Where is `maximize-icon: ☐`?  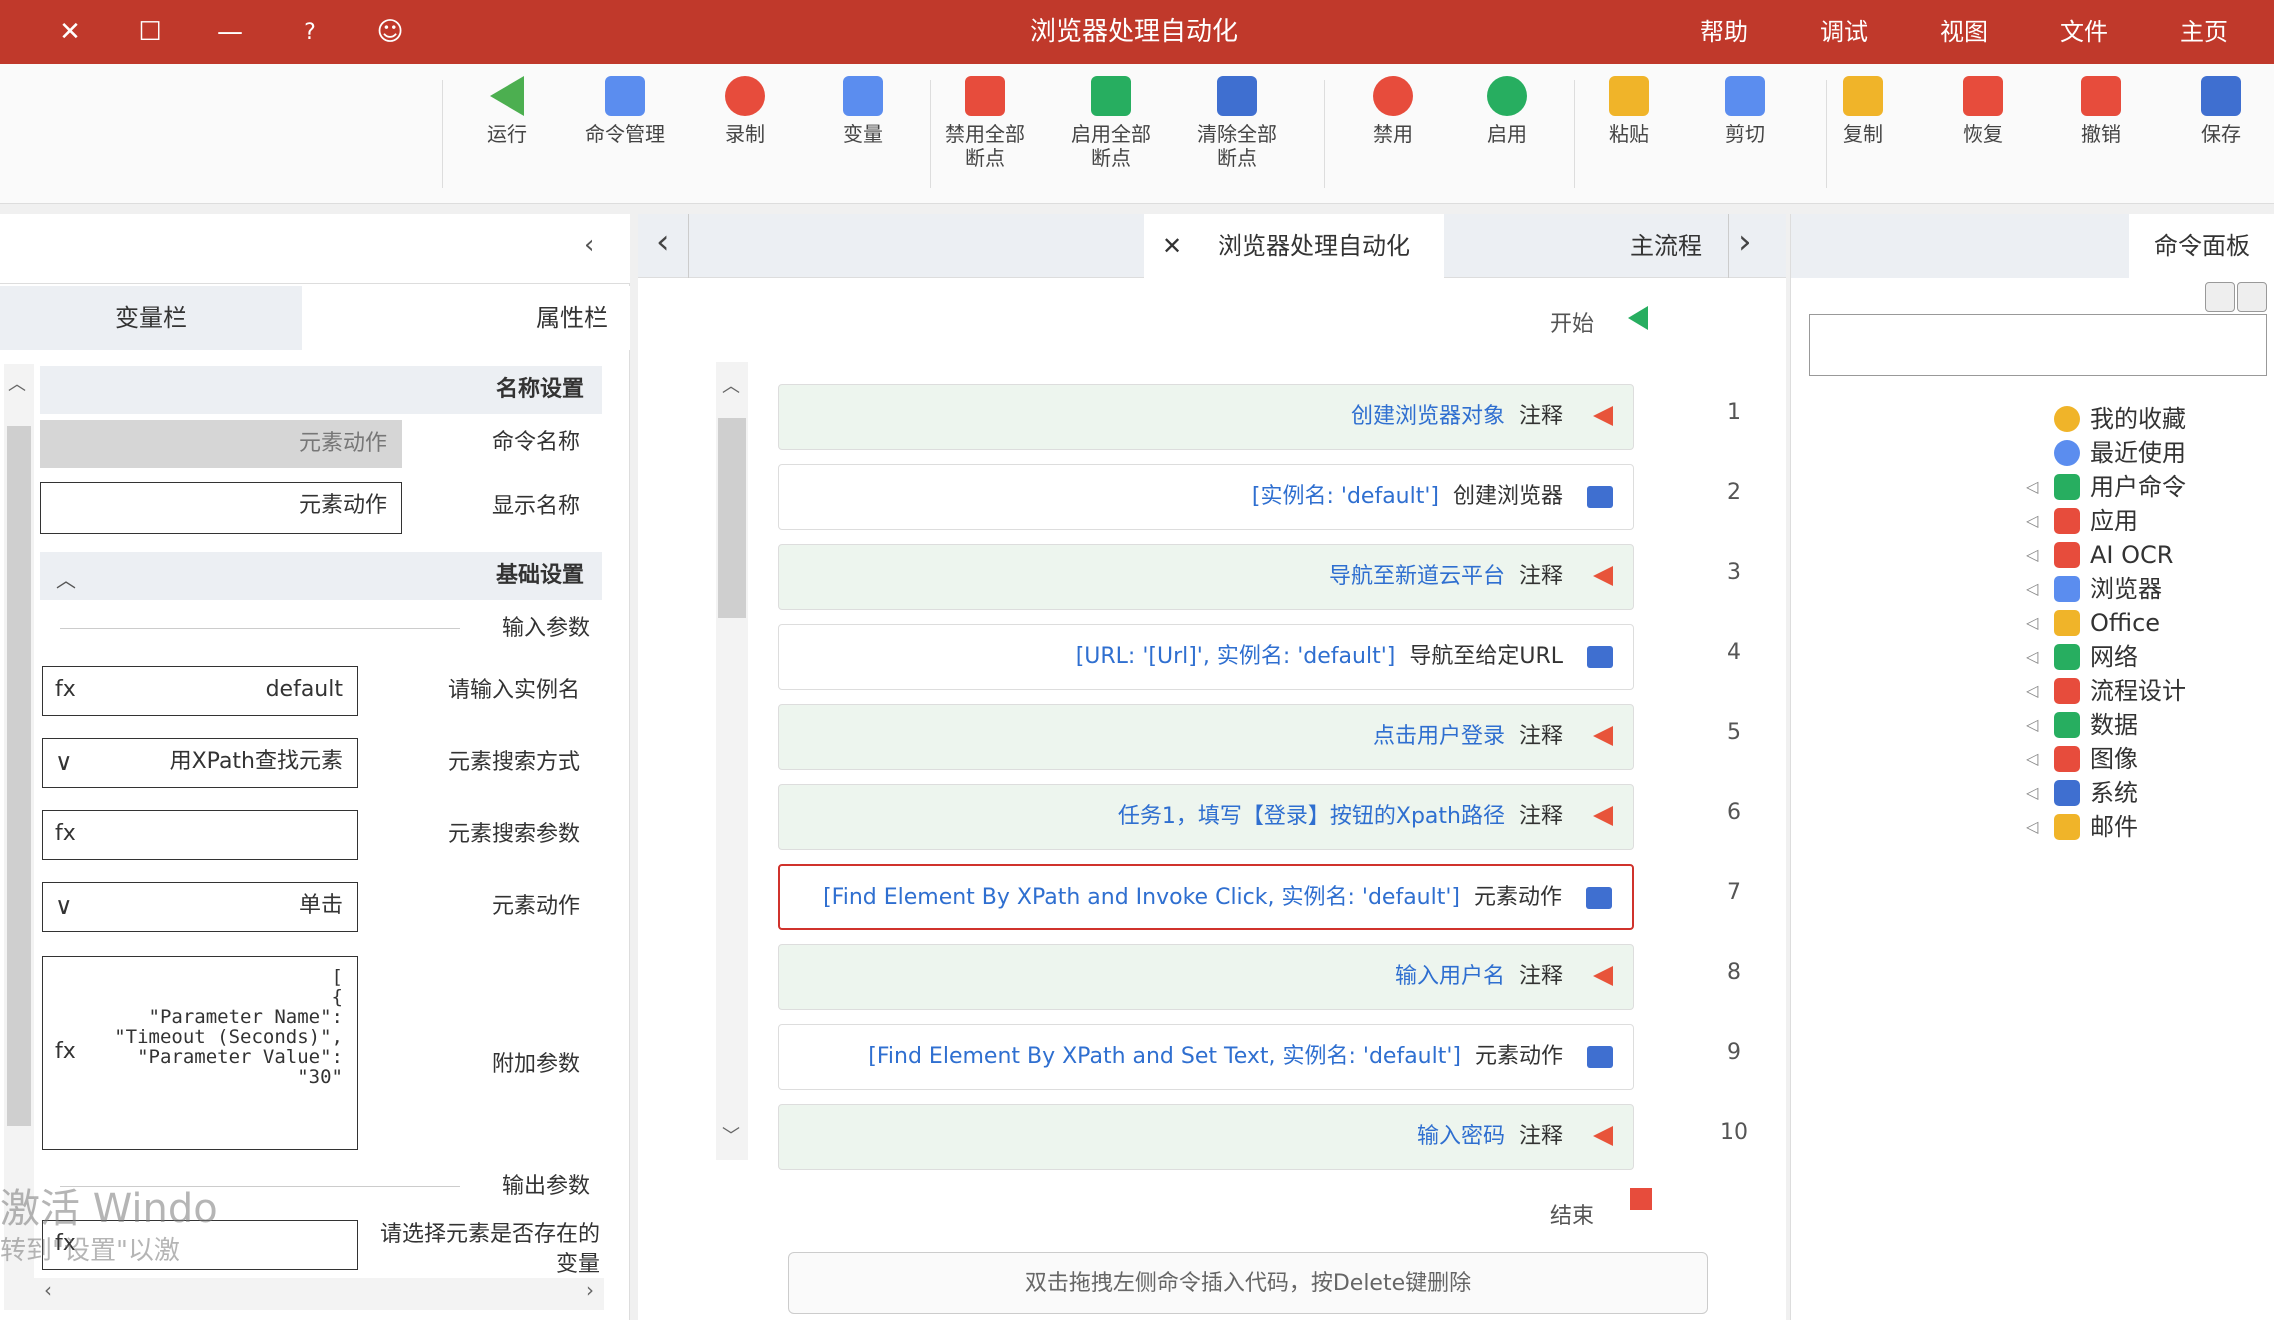 maximize-icon: ☐ is located at coordinates (150, 32).